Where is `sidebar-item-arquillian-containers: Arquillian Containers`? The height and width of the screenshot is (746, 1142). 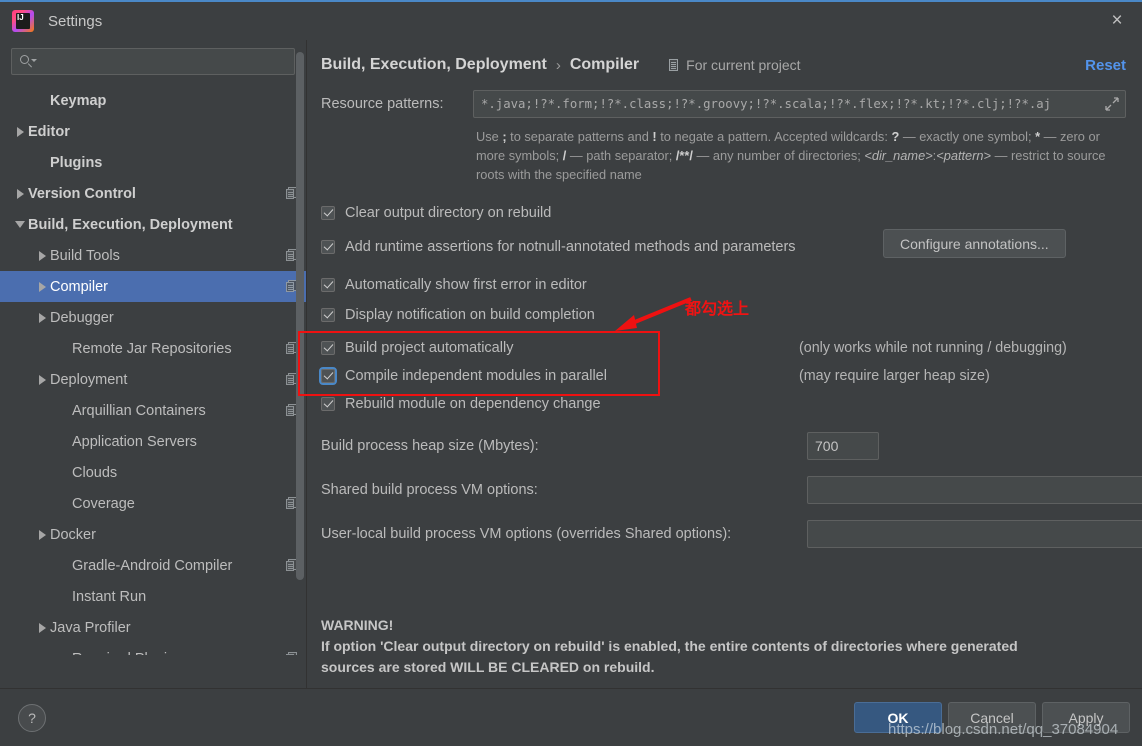
sidebar-item-arquillian-containers: Arquillian Containers is located at coordinates (153, 410).